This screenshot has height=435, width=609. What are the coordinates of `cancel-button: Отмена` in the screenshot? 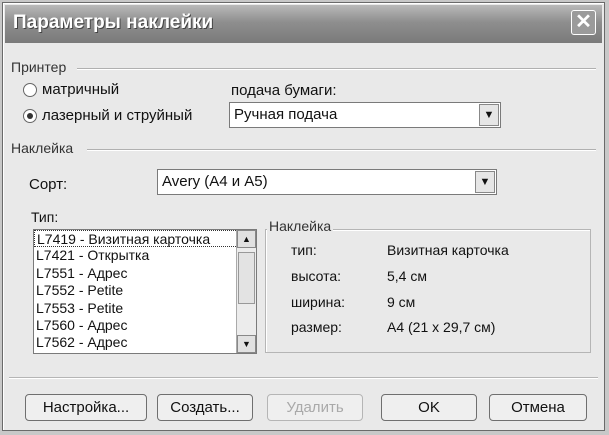 It's located at (538, 407).